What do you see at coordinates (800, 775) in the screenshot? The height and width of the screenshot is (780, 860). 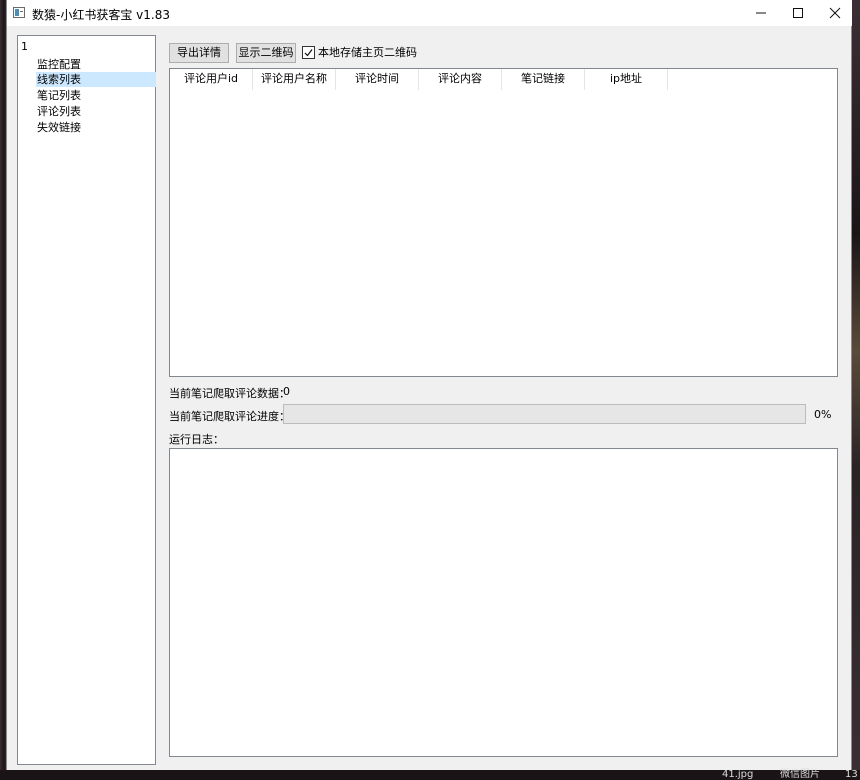 I see `taskbar-item-2: 微信图片` at bounding box center [800, 775].